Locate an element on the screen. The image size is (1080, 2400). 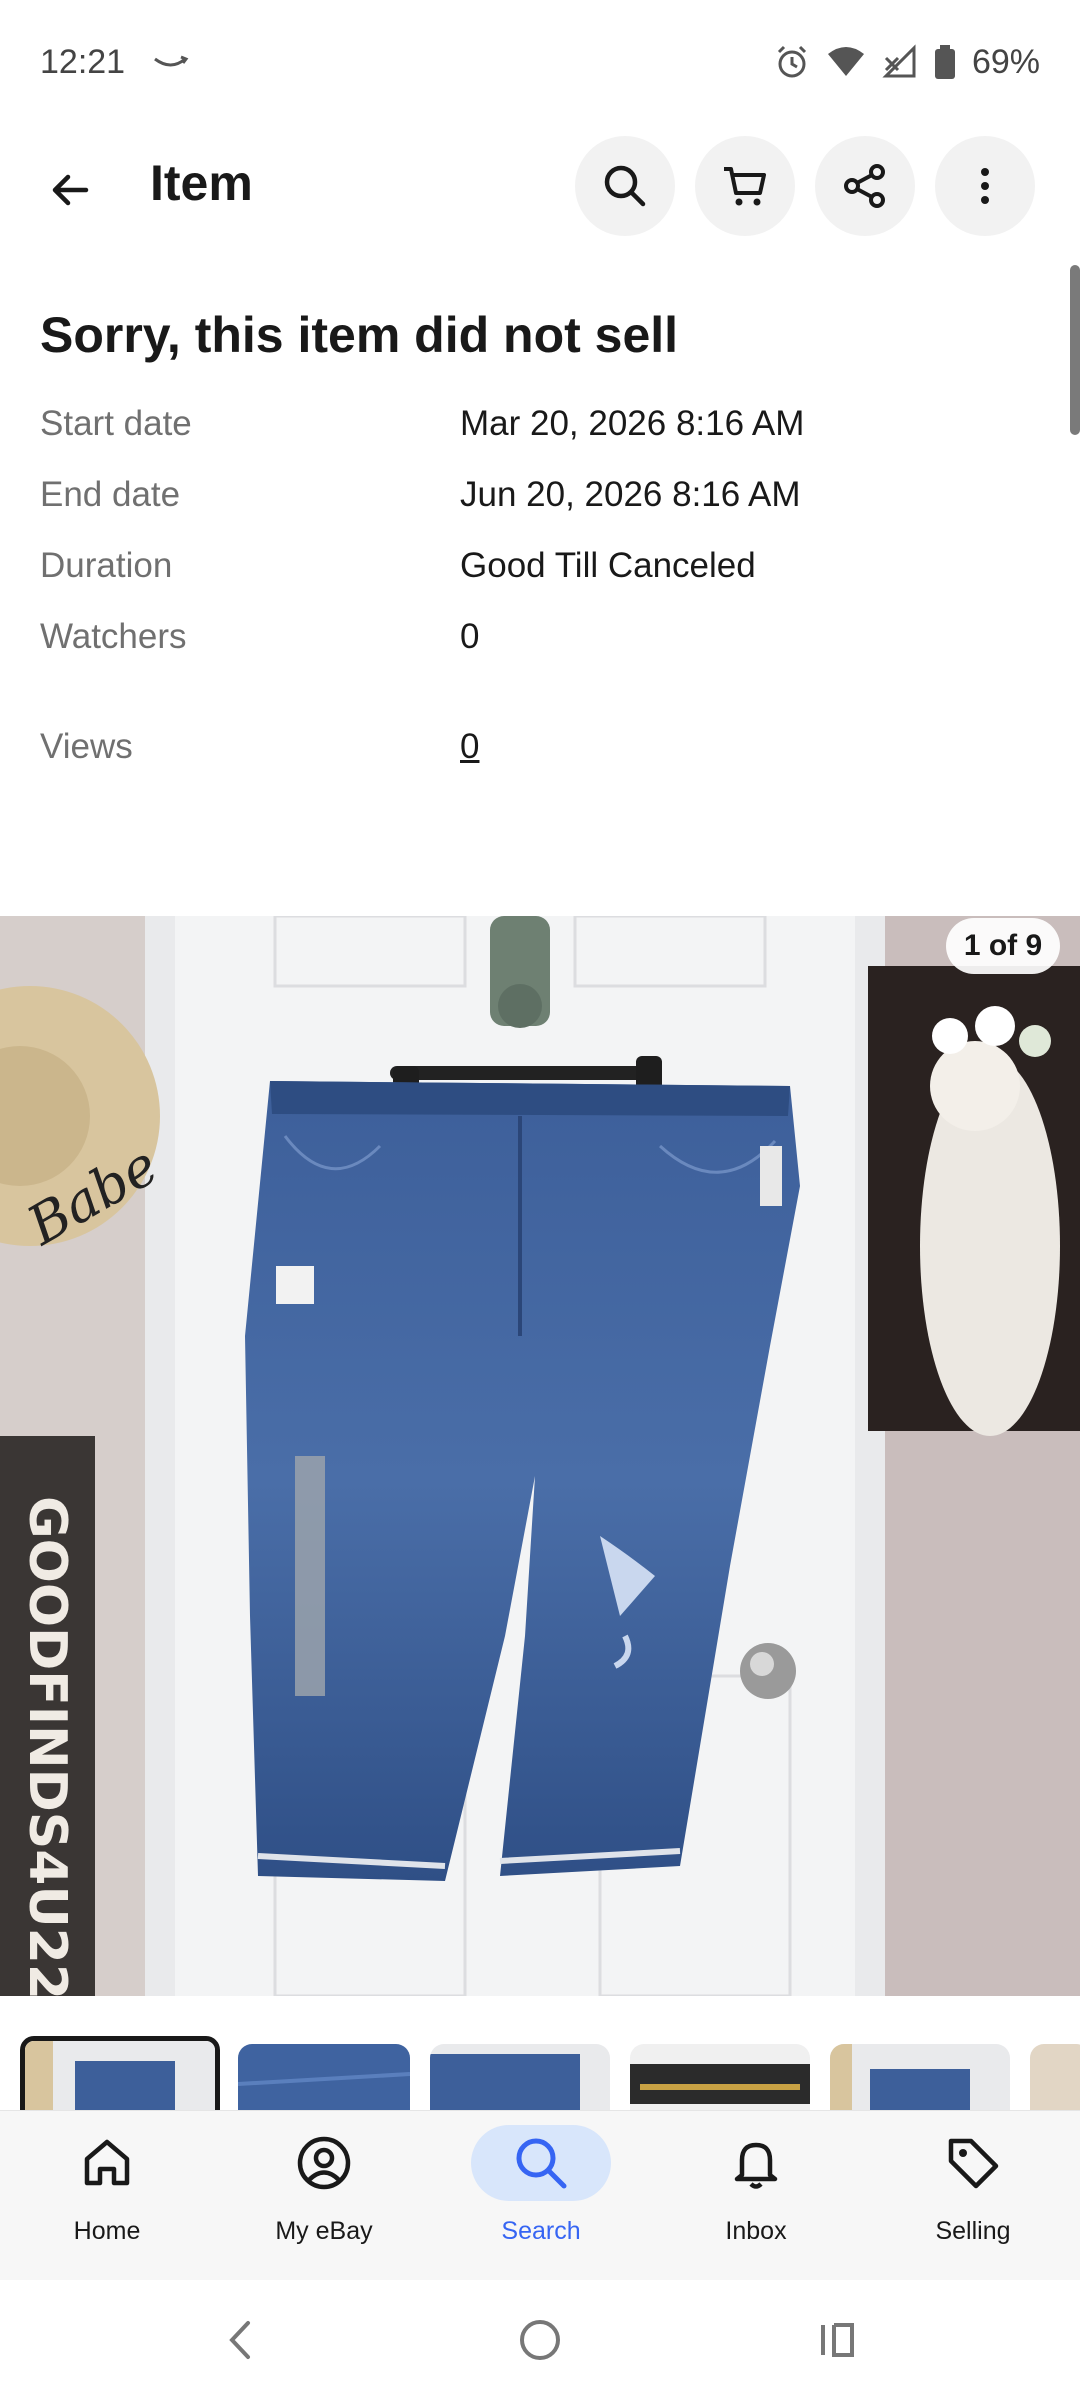
nav-label: Inbox is located at coordinates (756, 2231).